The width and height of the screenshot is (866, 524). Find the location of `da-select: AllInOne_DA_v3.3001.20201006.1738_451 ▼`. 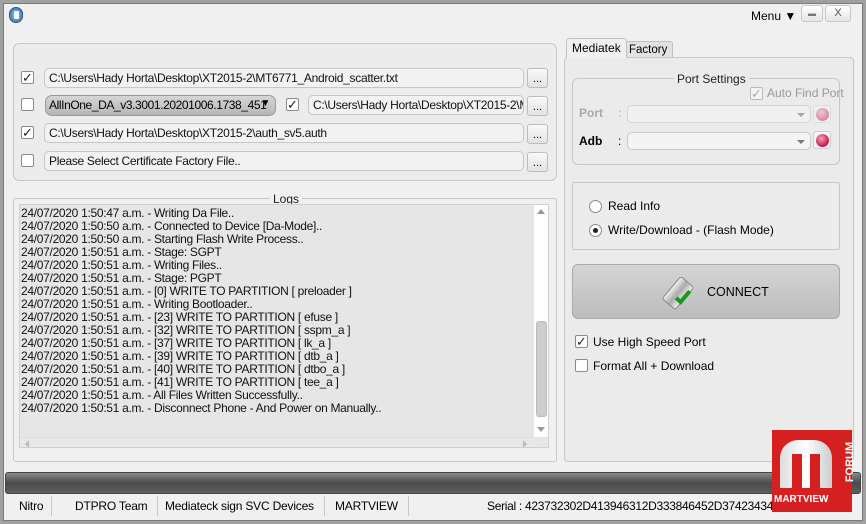

da-select: AllInOne_DA_v3.3001.20201006.1738_451 ▼ is located at coordinates (160, 105).